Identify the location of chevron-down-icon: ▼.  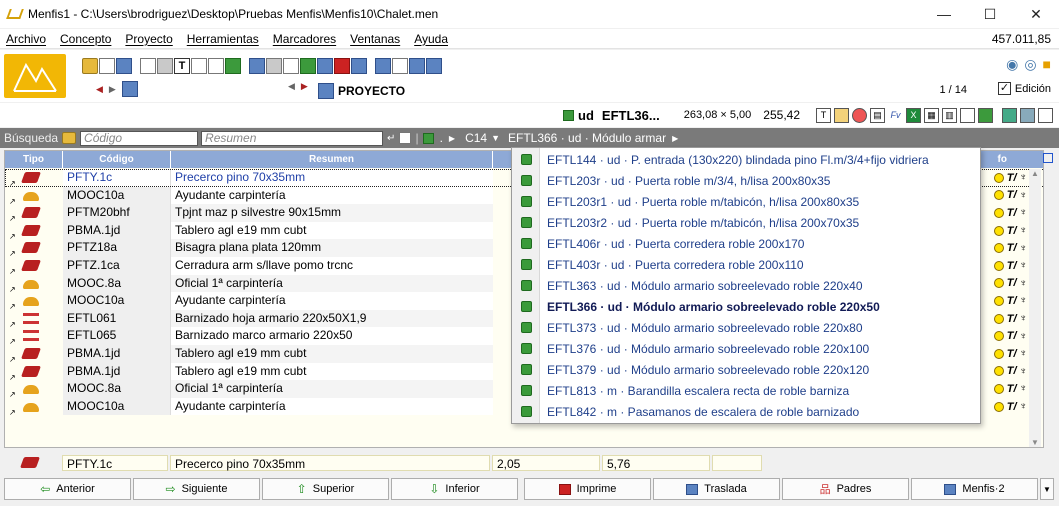
(495, 138).